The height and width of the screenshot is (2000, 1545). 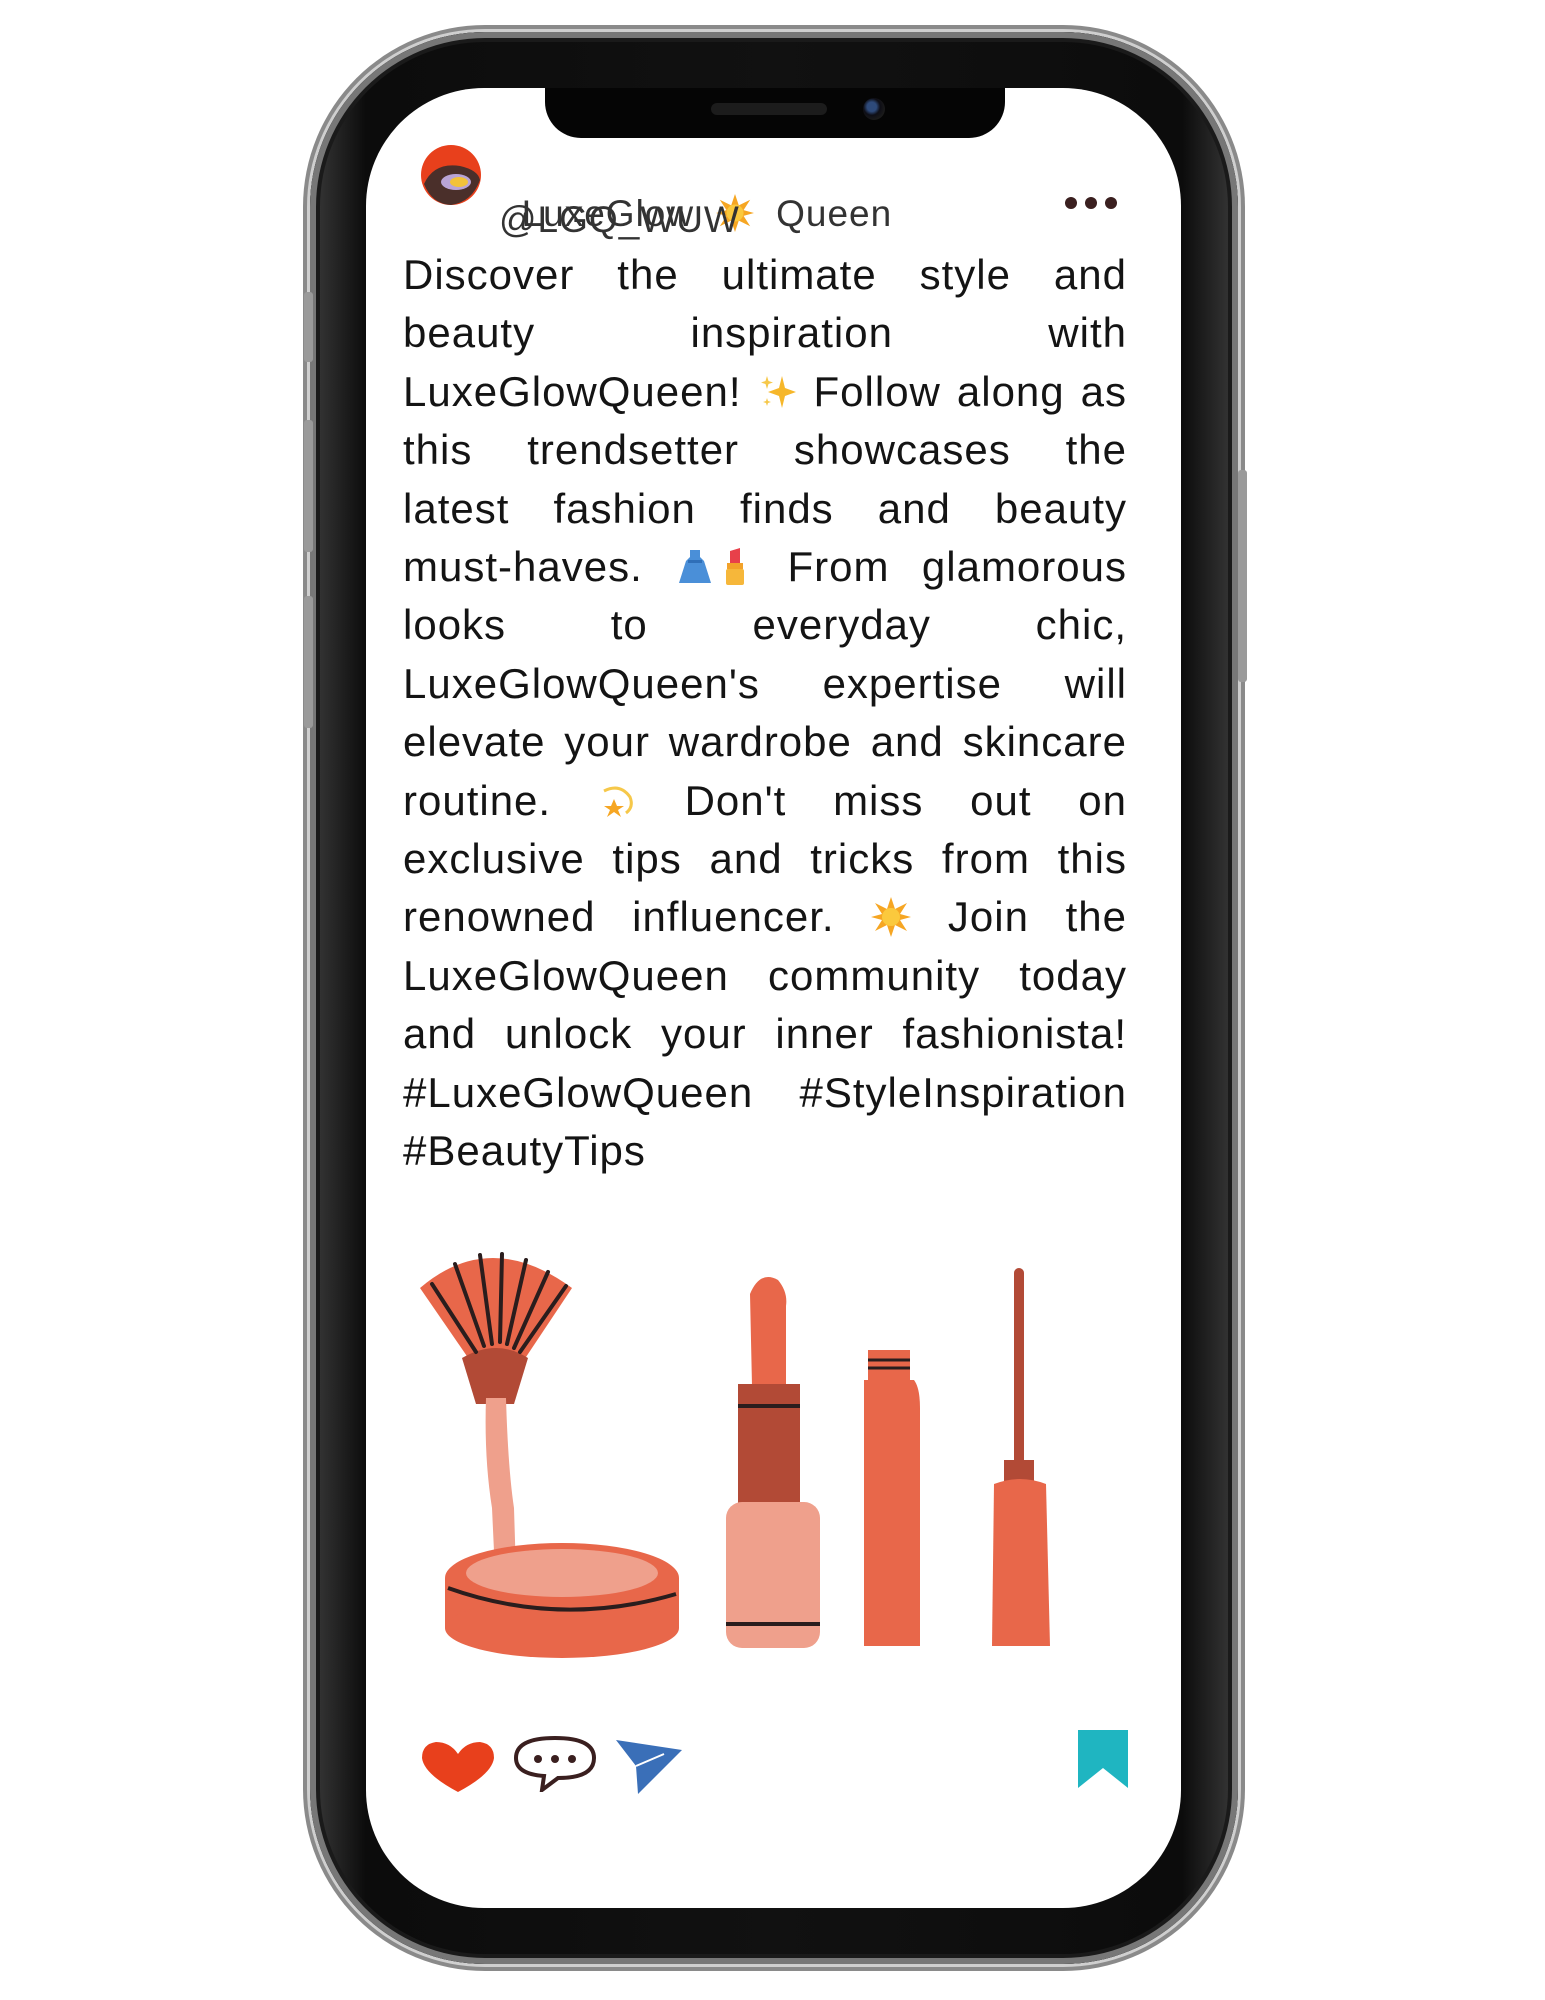 I want to click on volume-up-button, so click(x=308, y=486).